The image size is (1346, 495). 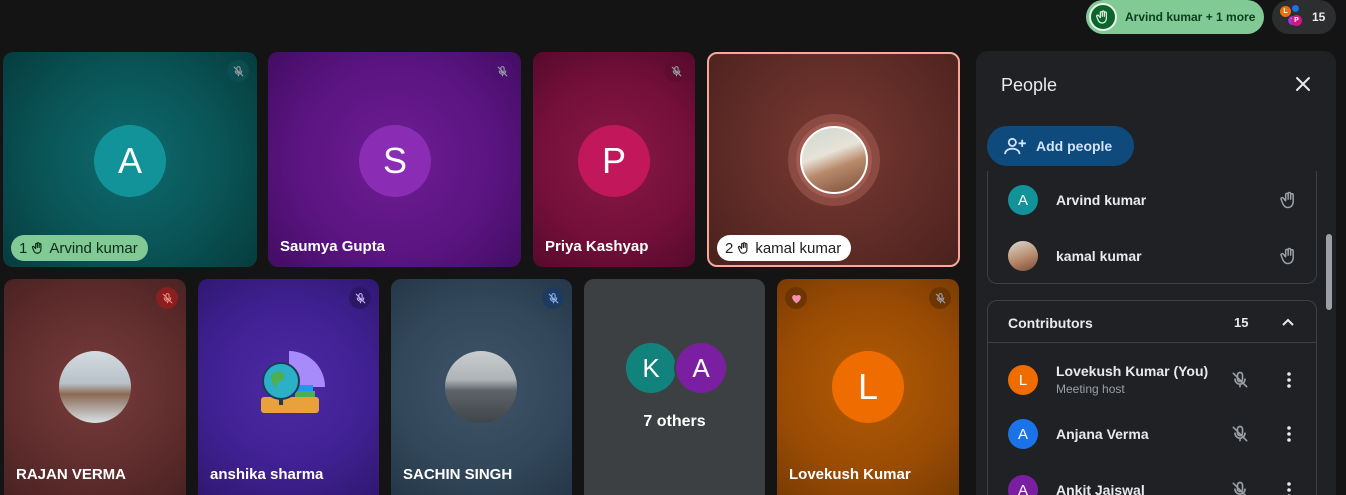 What do you see at coordinates (1074, 146) in the screenshot?
I see `add-people-label: Add people` at bounding box center [1074, 146].